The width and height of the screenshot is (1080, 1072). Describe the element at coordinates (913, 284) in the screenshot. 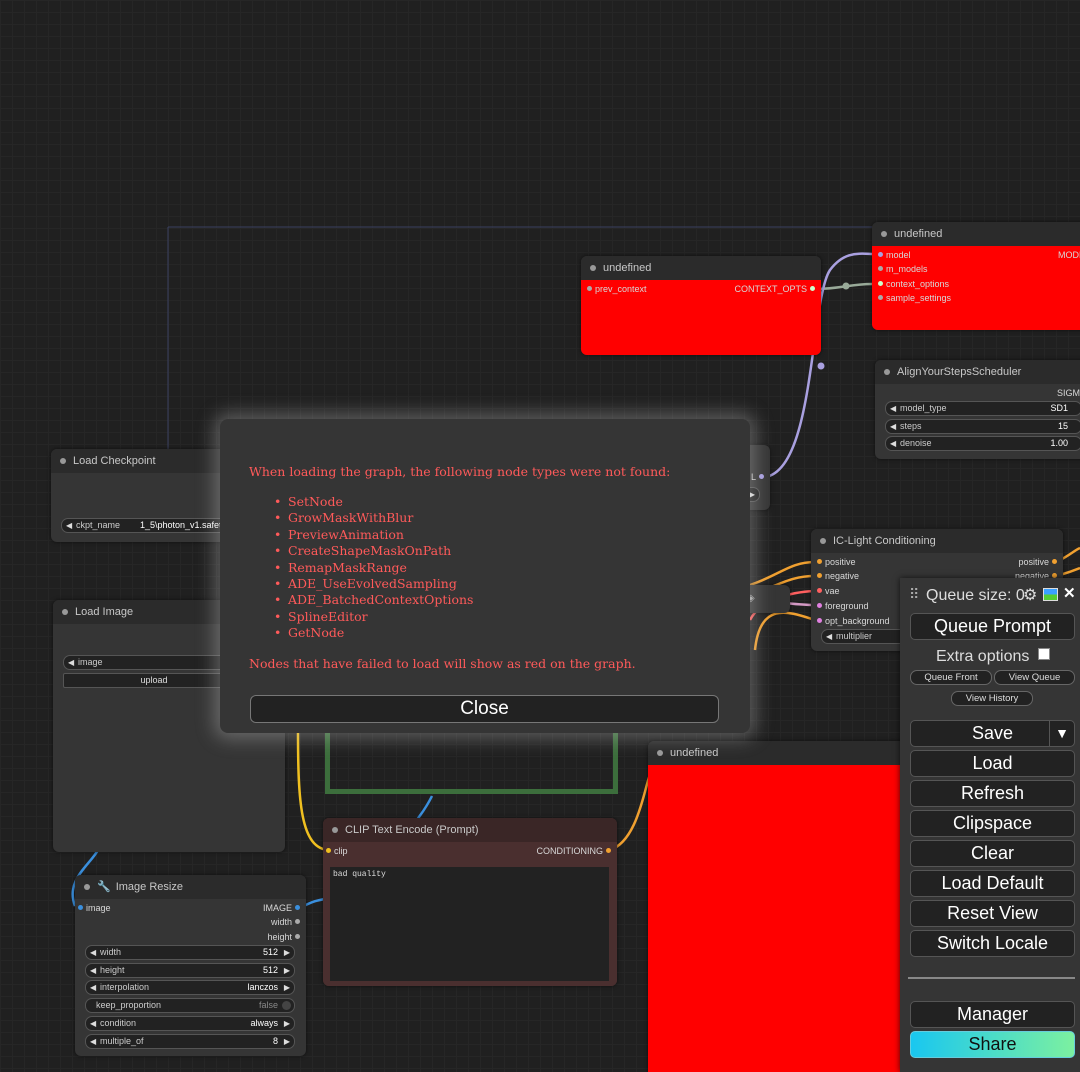

I see `input-slot-context-options: context_options` at that location.